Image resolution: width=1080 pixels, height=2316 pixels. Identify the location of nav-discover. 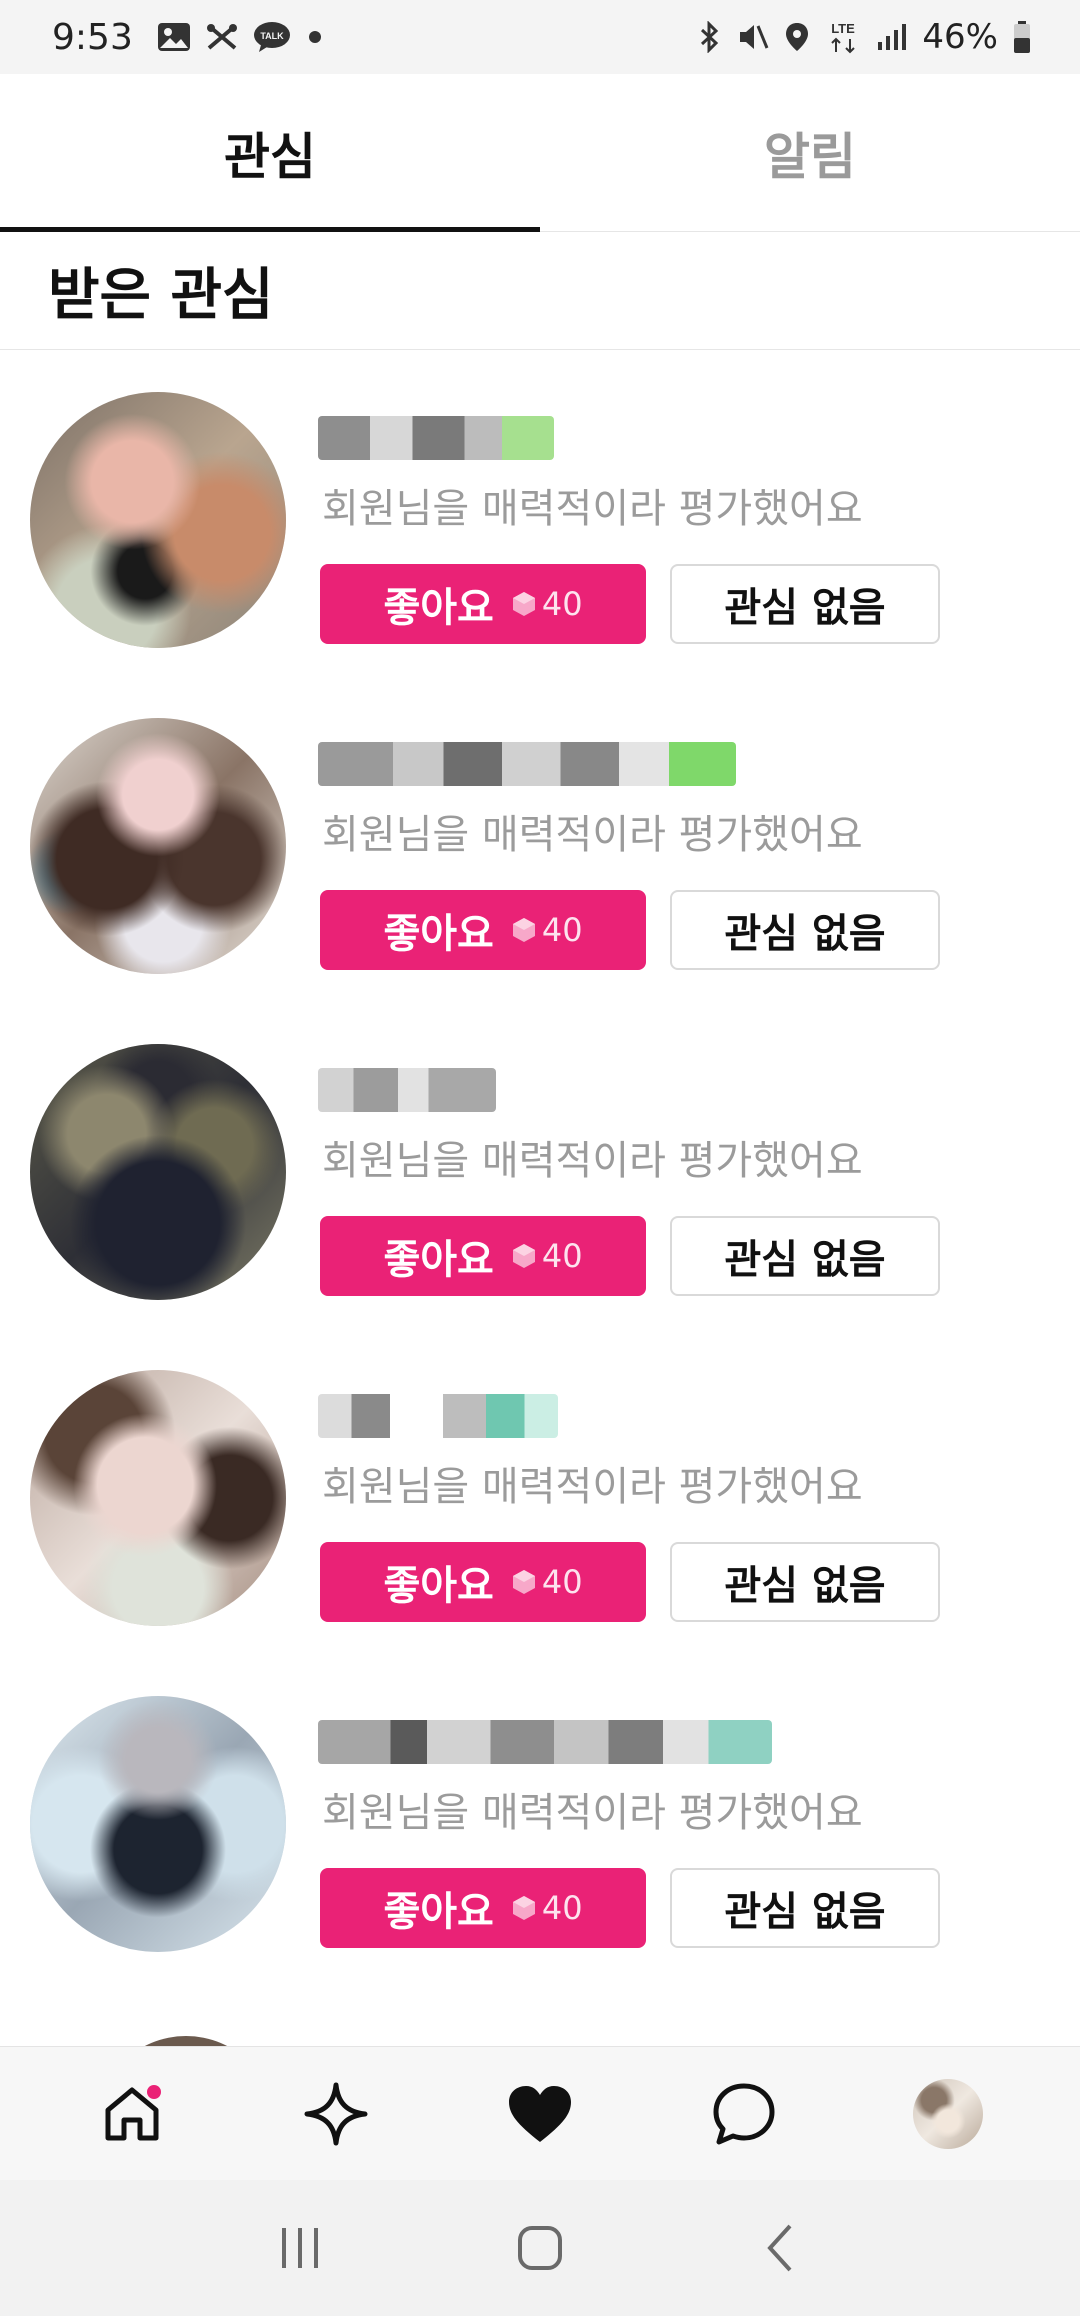
(336, 2114).